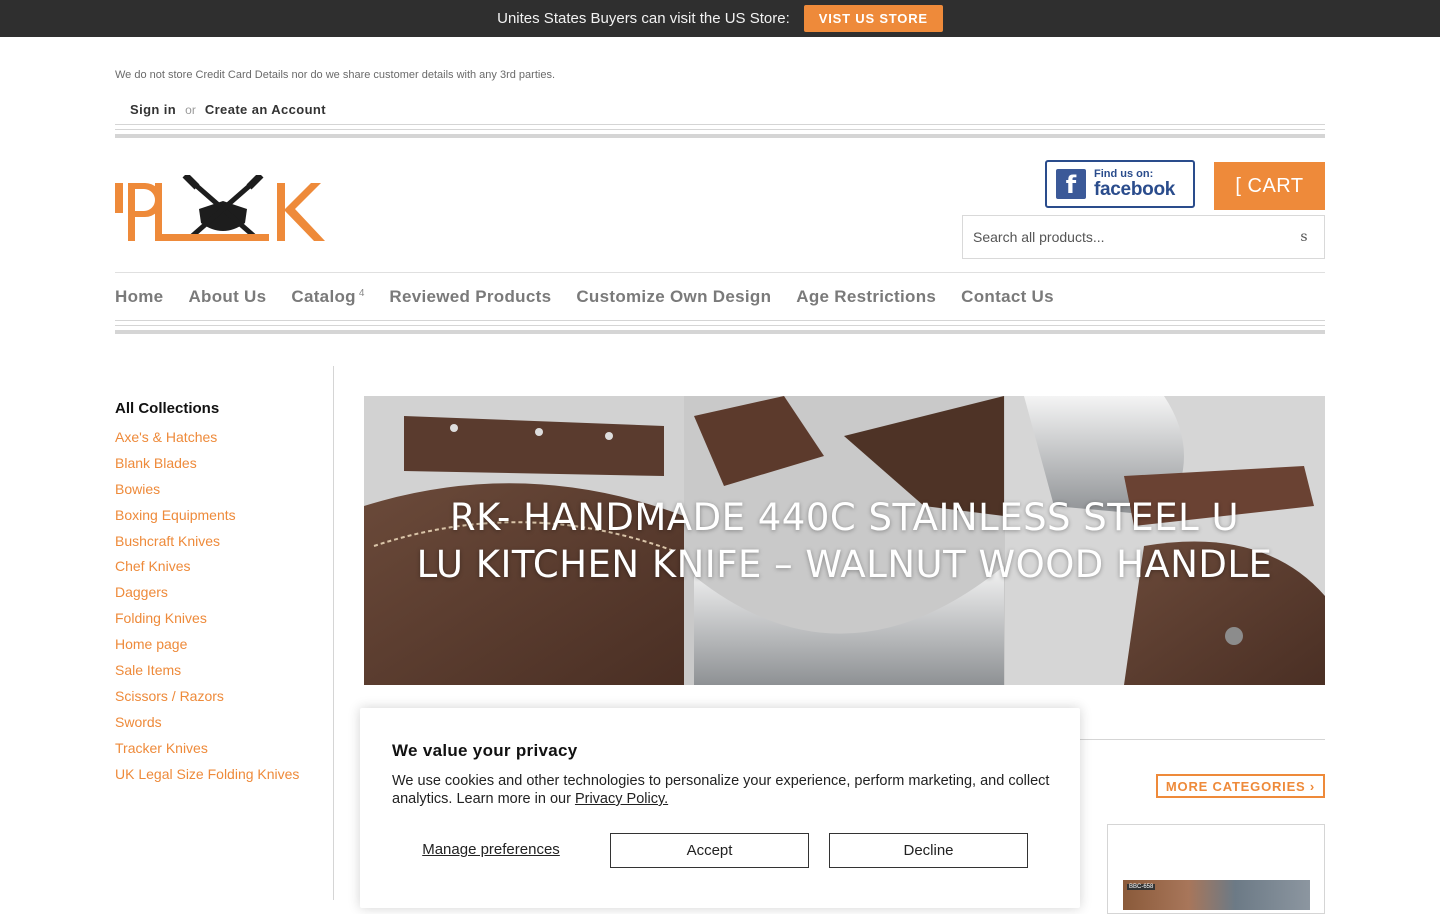  What do you see at coordinates (224, 520) in the screenshot?
I see `sidebar-item-boxing-equipments: Boxing Equipments` at bounding box center [224, 520].